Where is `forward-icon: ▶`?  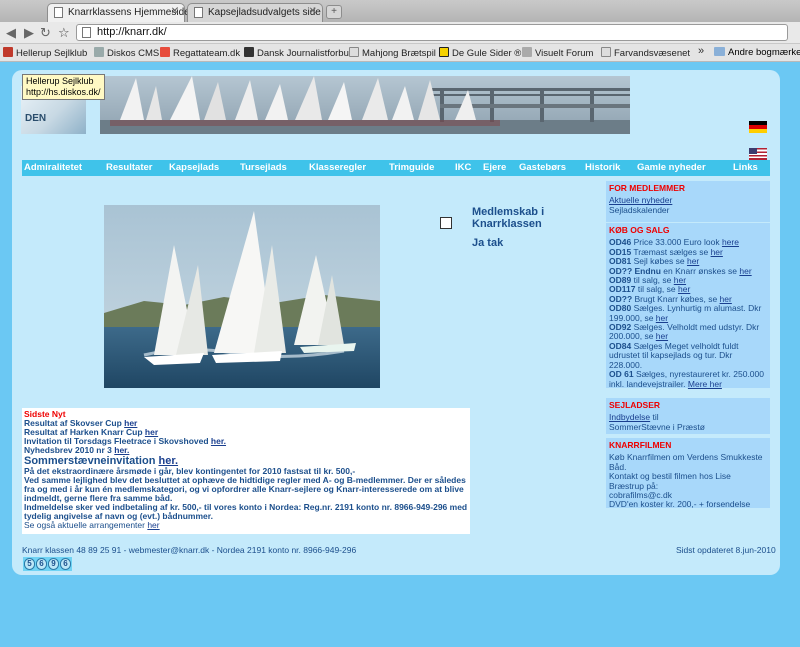 forward-icon: ▶ is located at coordinates (29, 33).